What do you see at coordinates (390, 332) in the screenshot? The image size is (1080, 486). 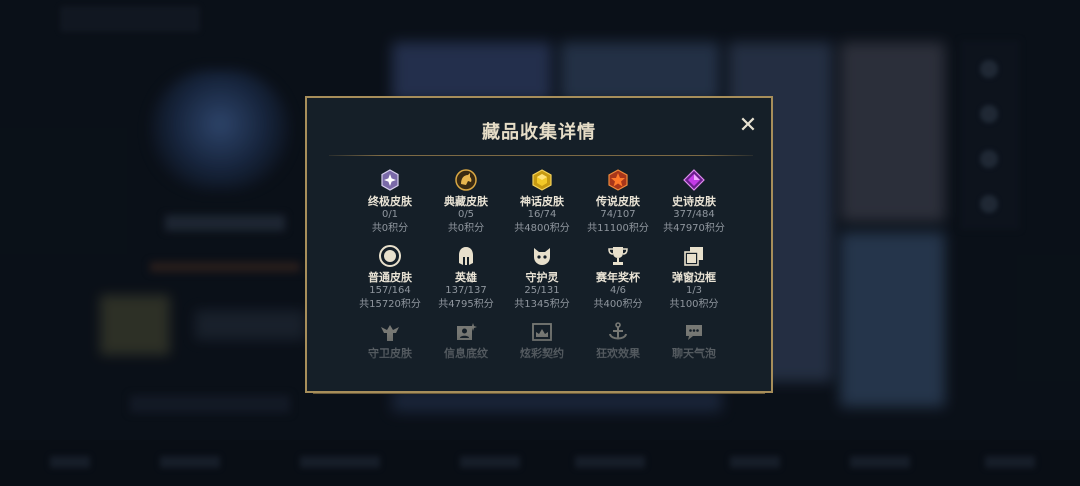 I see `ward-skin-icon` at bounding box center [390, 332].